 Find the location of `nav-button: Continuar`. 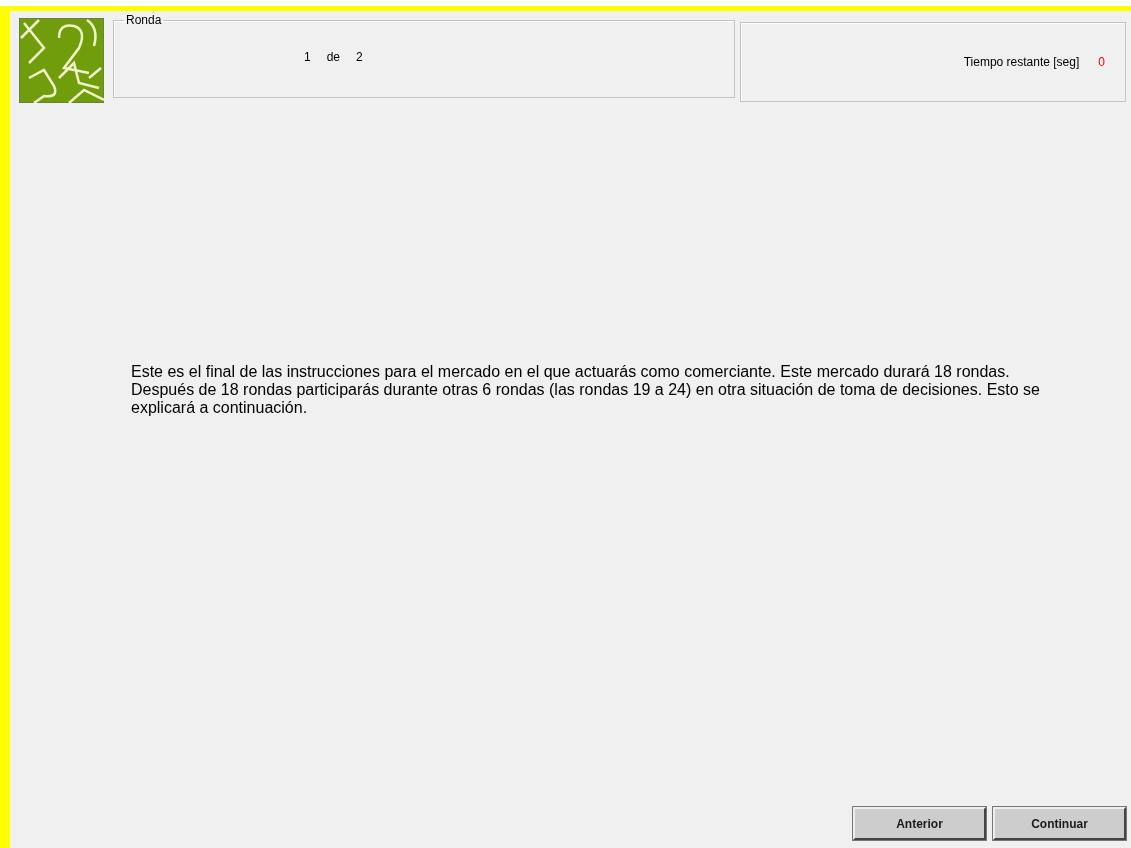

nav-button: Continuar is located at coordinates (1059, 823).